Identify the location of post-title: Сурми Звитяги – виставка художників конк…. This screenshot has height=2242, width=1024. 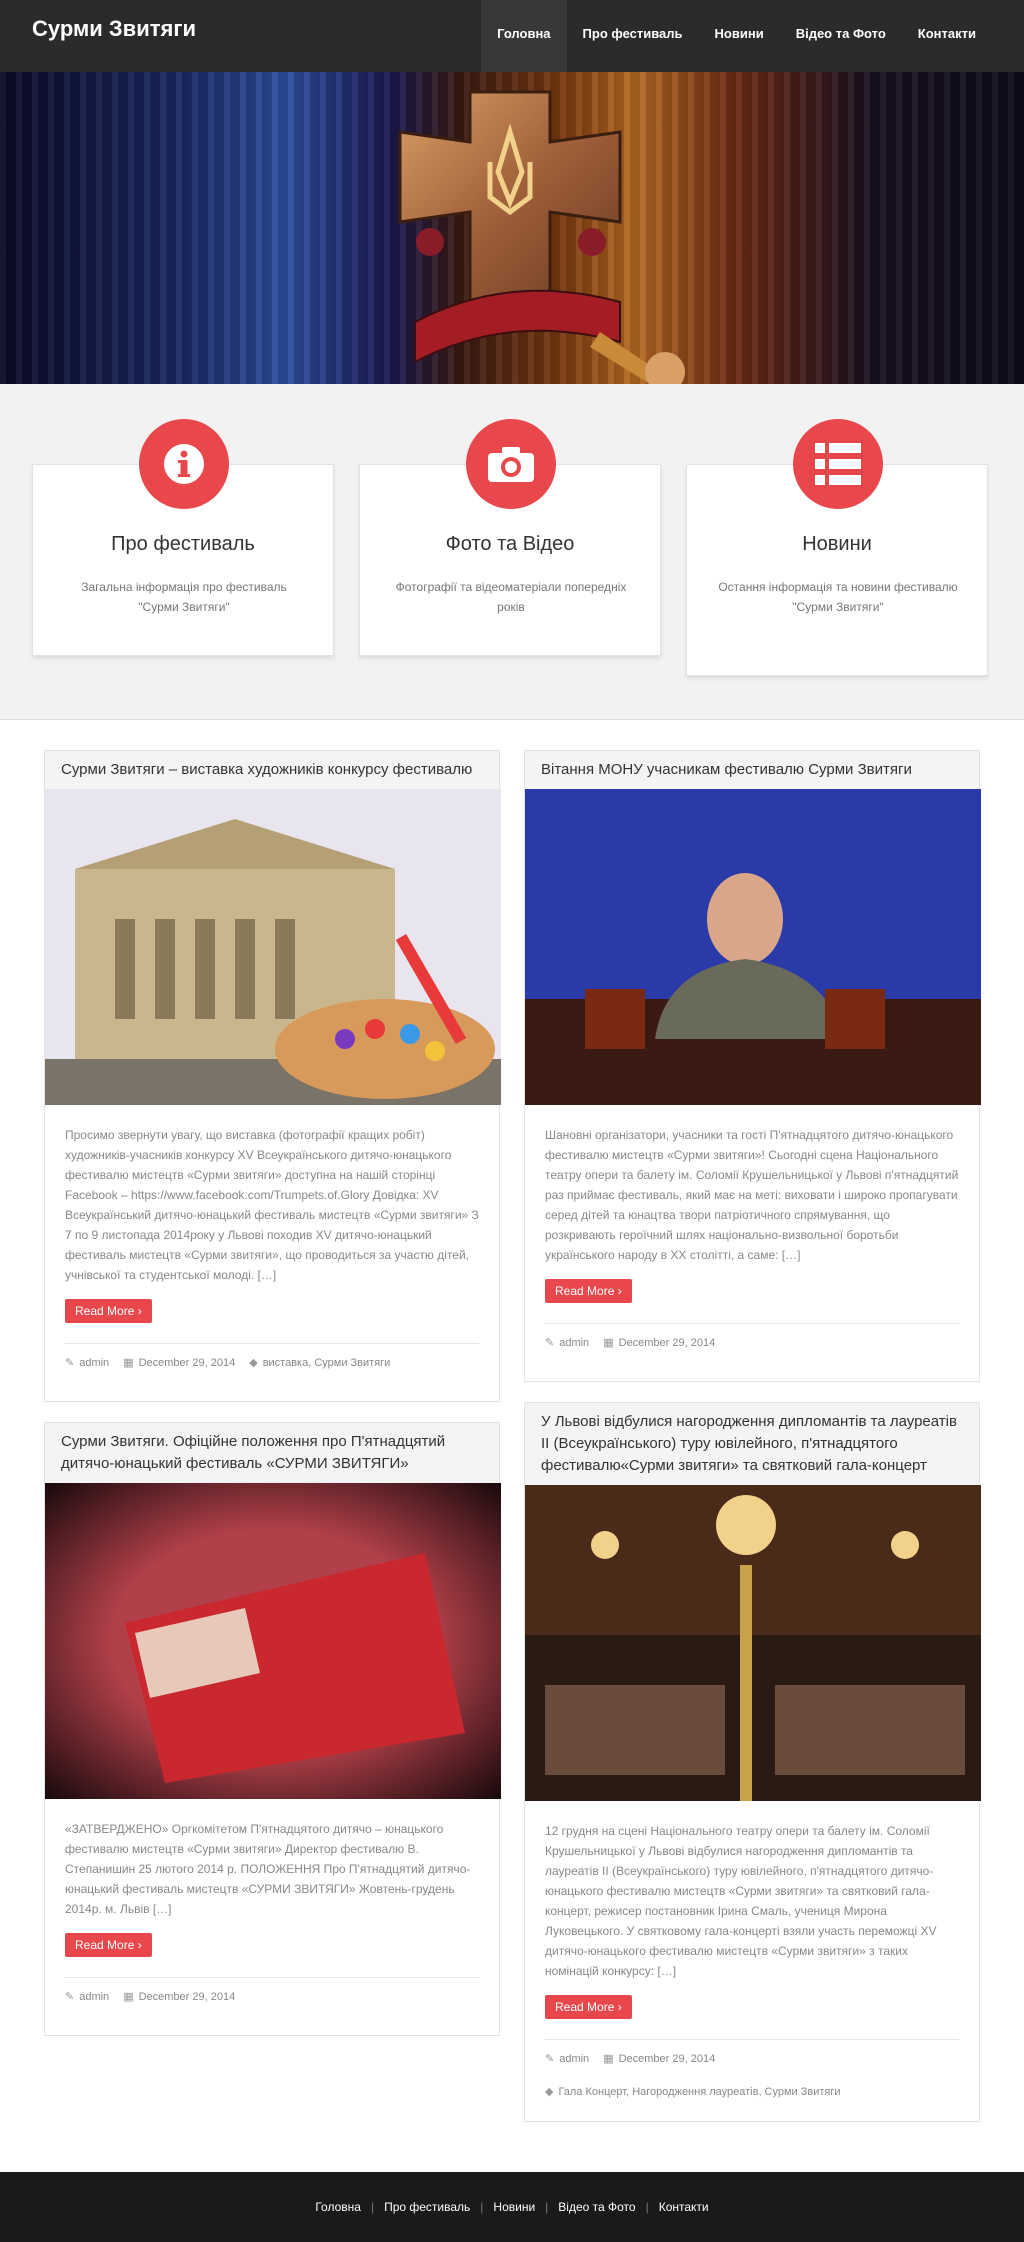
(272, 770).